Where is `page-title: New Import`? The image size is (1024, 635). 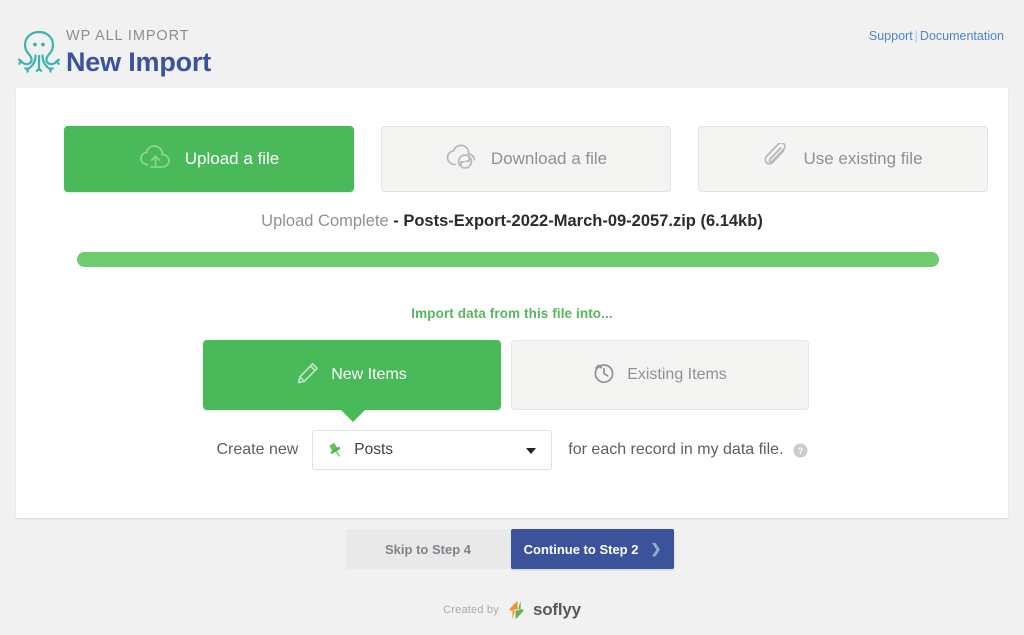
page-title: New Import is located at coordinates (139, 62).